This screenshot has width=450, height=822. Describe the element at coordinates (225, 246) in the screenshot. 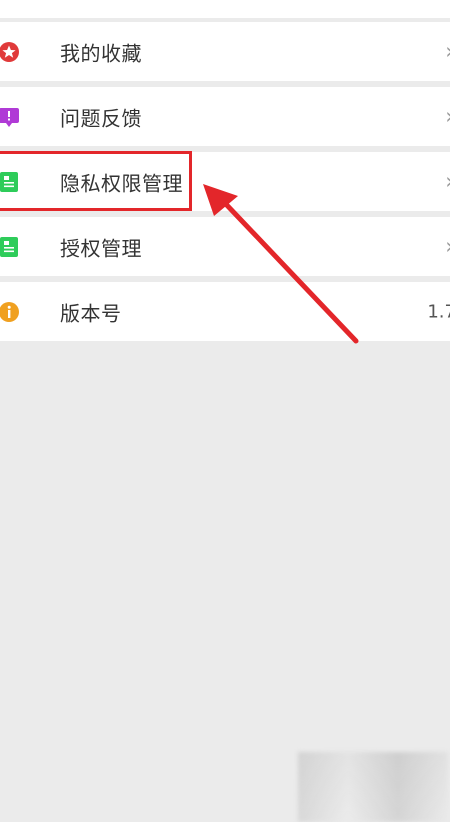

I see `menu-item-authorization: 授权管理 ›` at that location.